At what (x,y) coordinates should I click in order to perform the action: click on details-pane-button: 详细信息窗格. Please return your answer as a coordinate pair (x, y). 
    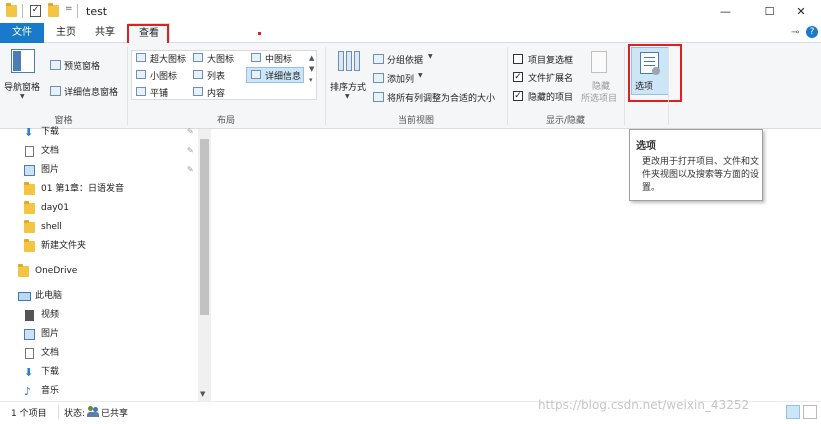
    Looking at the image, I should click on (91, 91).